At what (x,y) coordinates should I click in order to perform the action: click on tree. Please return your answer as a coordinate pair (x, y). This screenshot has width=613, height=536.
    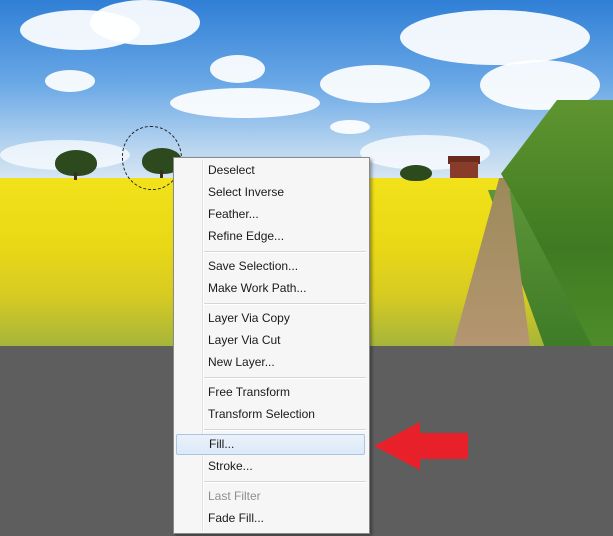
    Looking at the image, I should click on (416, 173).